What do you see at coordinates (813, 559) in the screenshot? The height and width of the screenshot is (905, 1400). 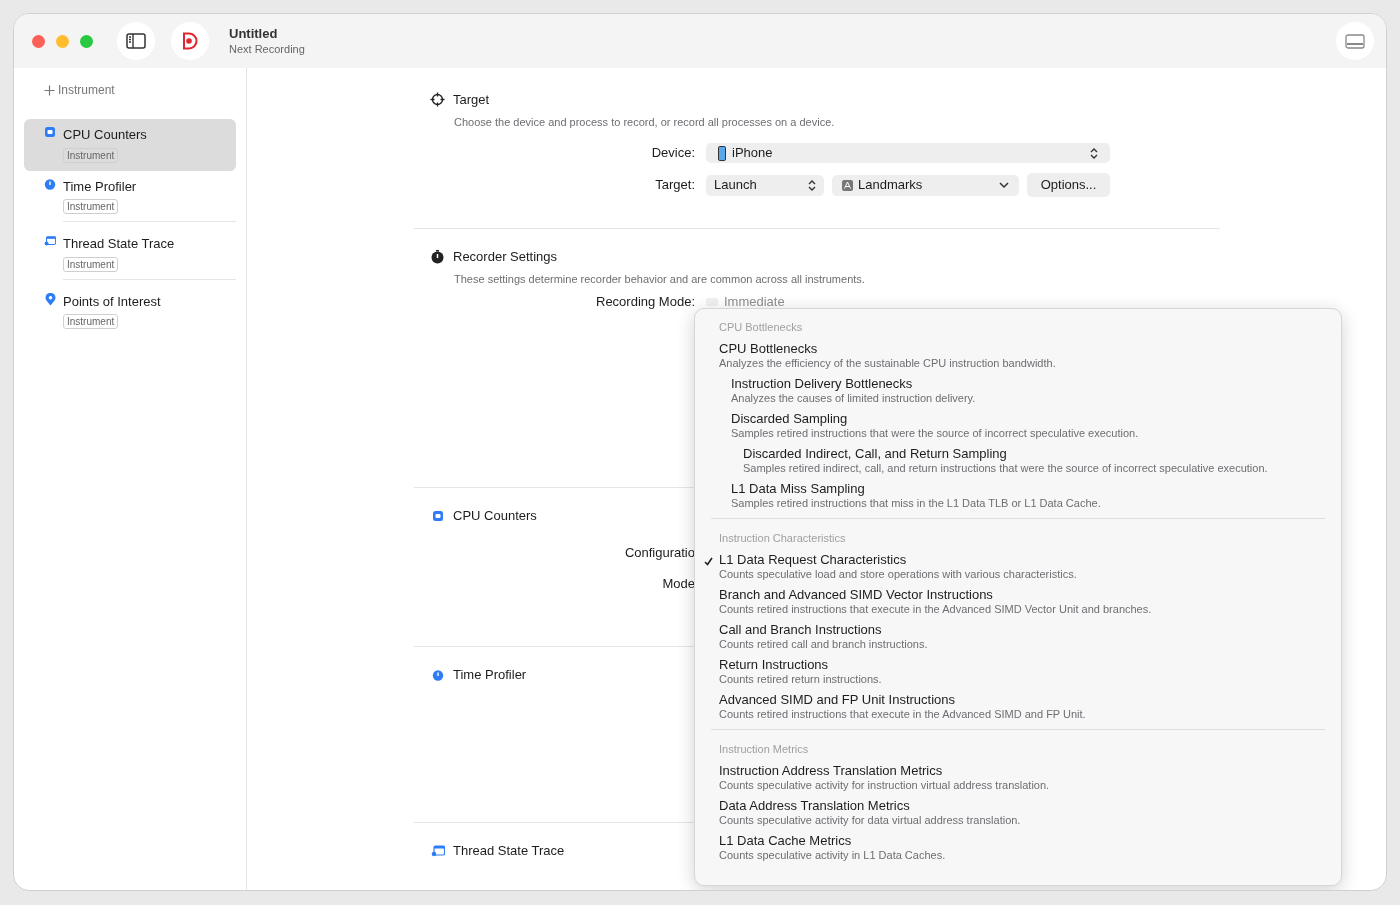 I see `menu-item: L1 Data Request Characteristics` at bounding box center [813, 559].